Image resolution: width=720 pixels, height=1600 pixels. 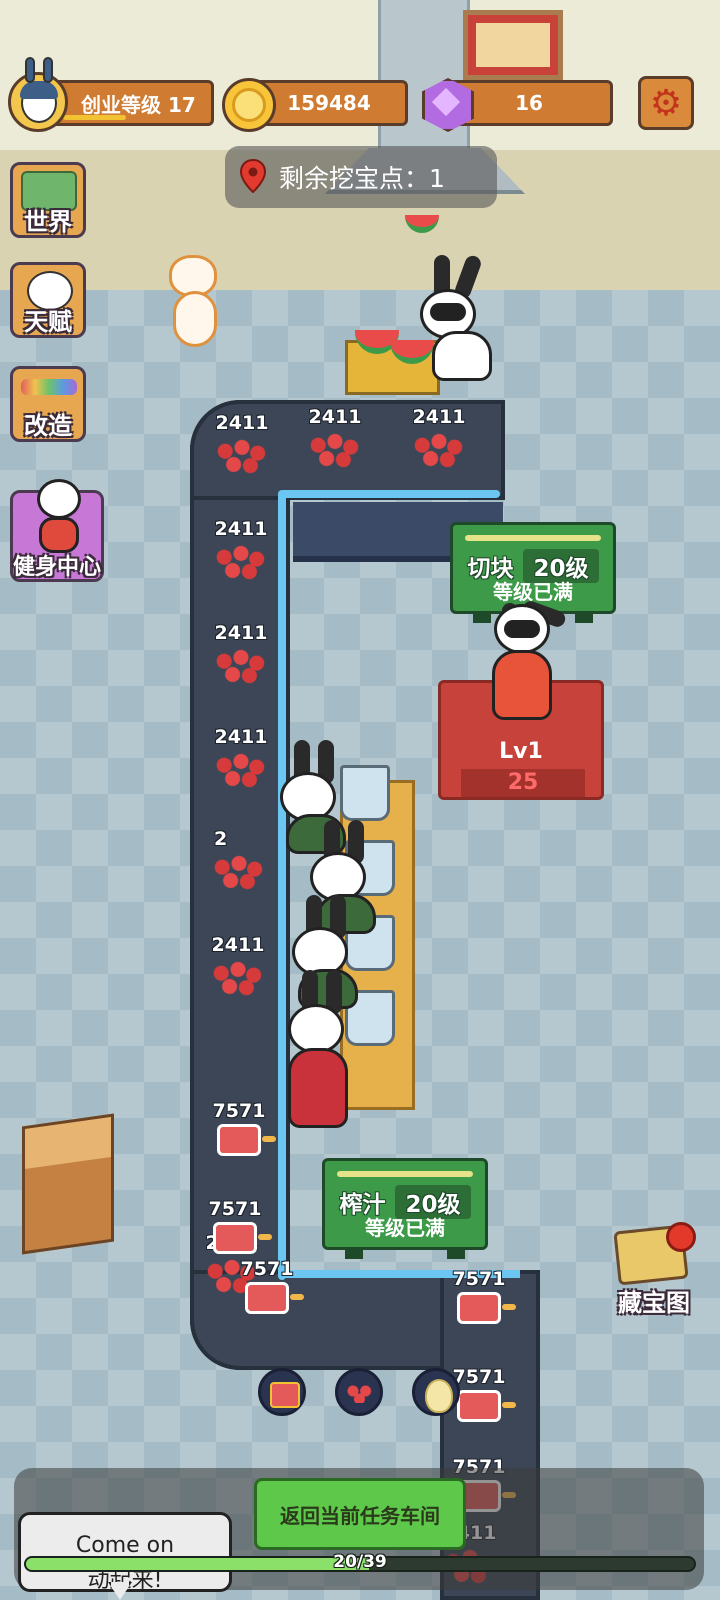 What do you see at coordinates (59, 535) in the screenshot?
I see `gym-body` at bounding box center [59, 535].